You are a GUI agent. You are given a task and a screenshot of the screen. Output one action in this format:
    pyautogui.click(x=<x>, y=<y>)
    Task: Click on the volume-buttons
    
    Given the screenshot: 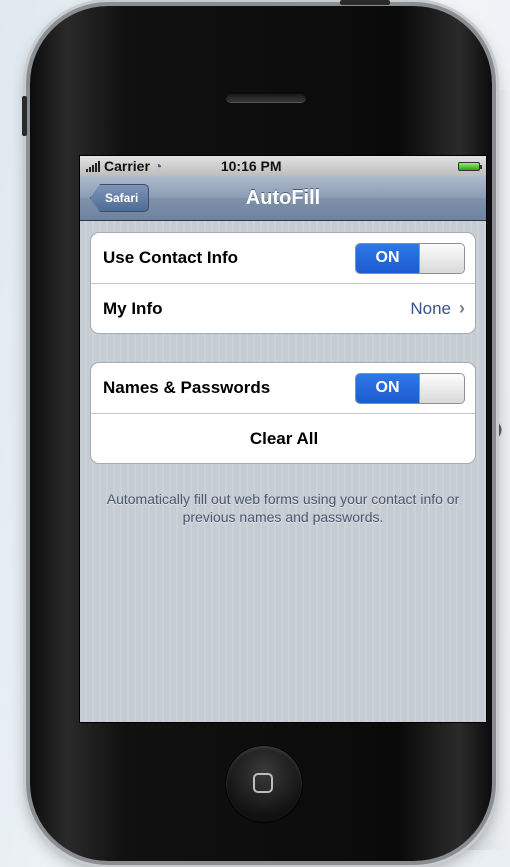 What is the action you would take?
    pyautogui.click(x=24, y=116)
    